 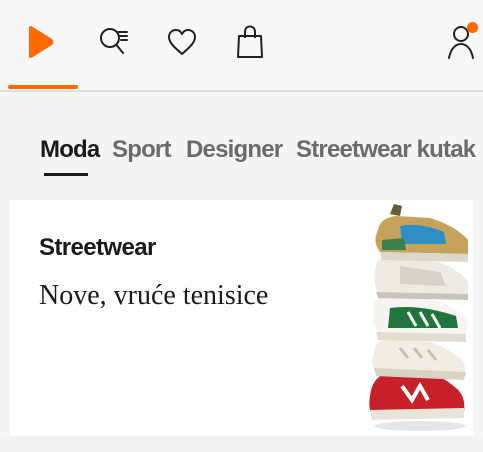 I want to click on active-tab-indicator, so click(x=66, y=174).